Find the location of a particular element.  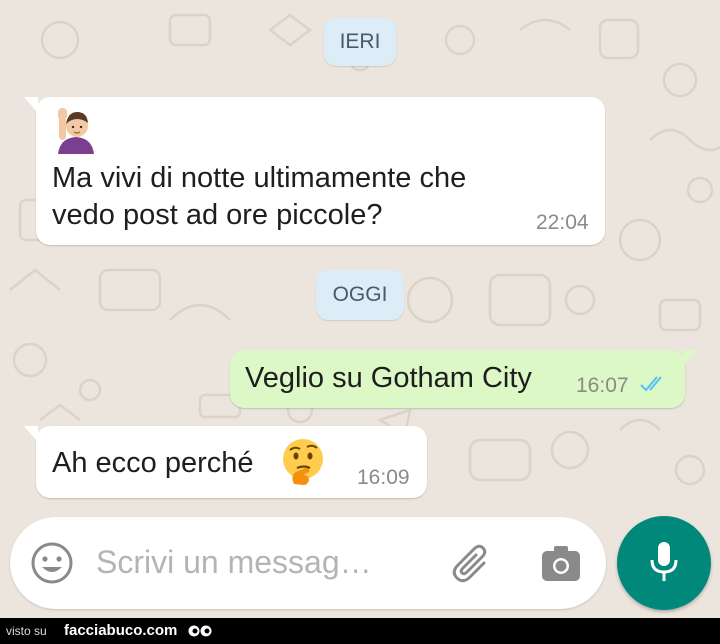

smiley-icon is located at coordinates (52, 563).